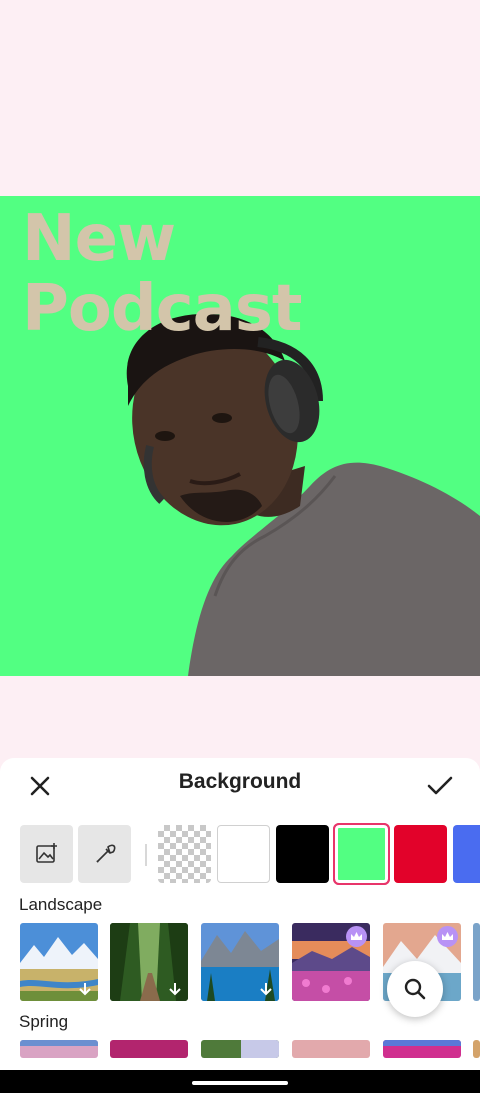 The width and height of the screenshot is (480, 1093). Describe the element at coordinates (243, 854) in the screenshot. I see `swatch-white` at that location.